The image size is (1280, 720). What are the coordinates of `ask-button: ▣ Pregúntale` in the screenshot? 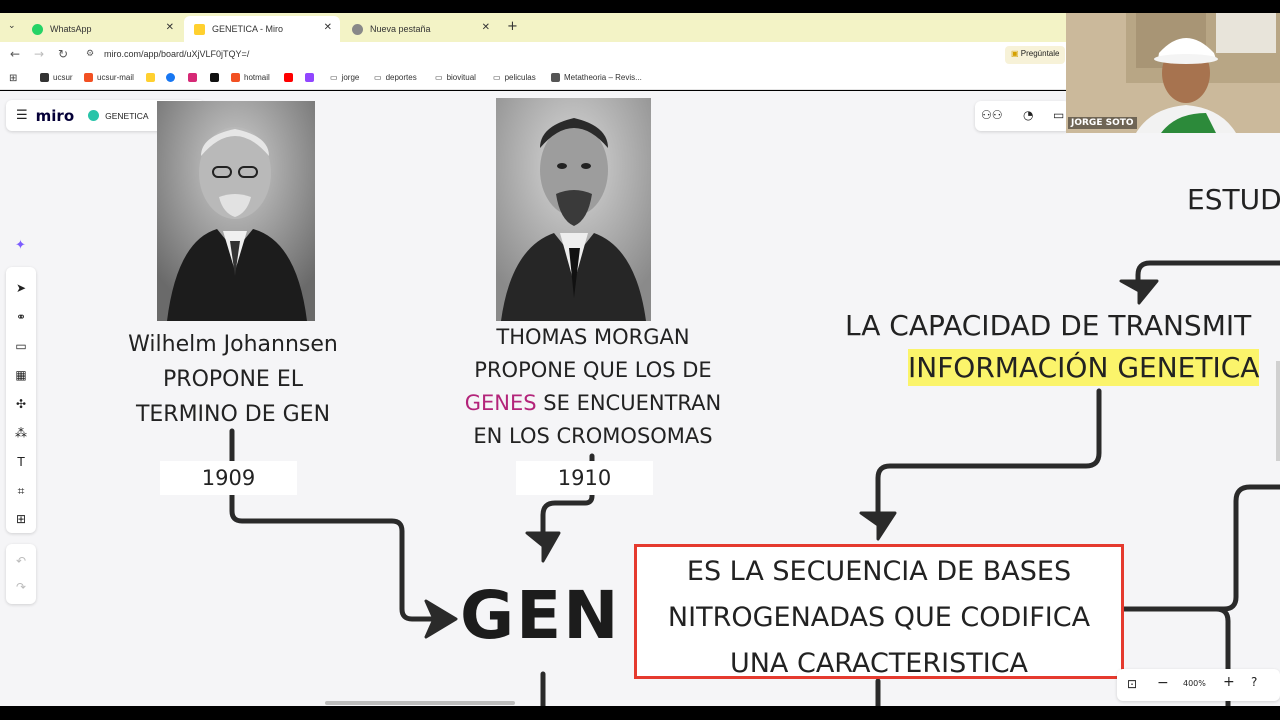 It's located at (1035, 55).